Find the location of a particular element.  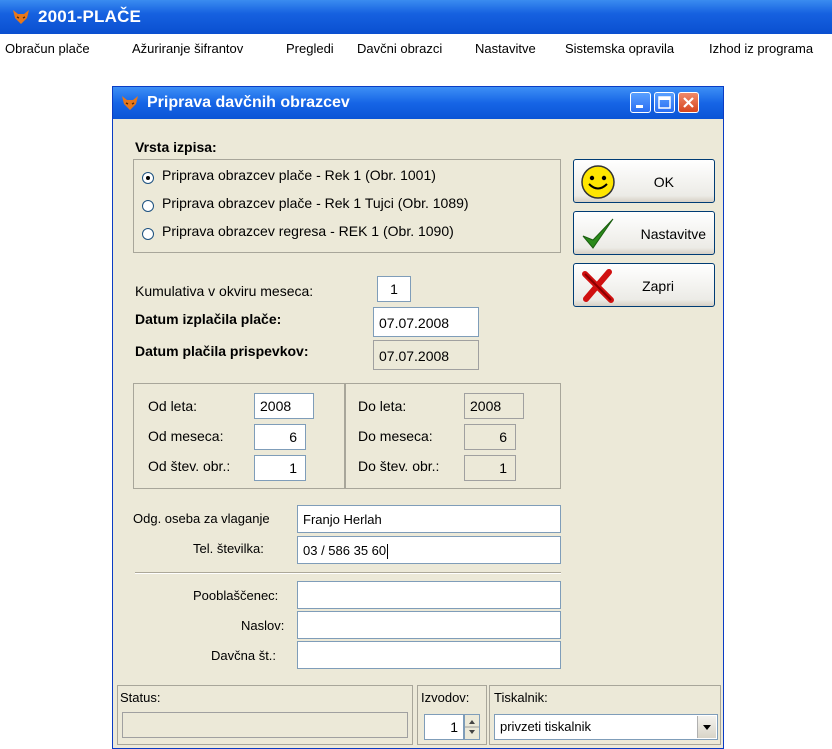

do-meseca-label: Do meseca: is located at coordinates (395, 436).